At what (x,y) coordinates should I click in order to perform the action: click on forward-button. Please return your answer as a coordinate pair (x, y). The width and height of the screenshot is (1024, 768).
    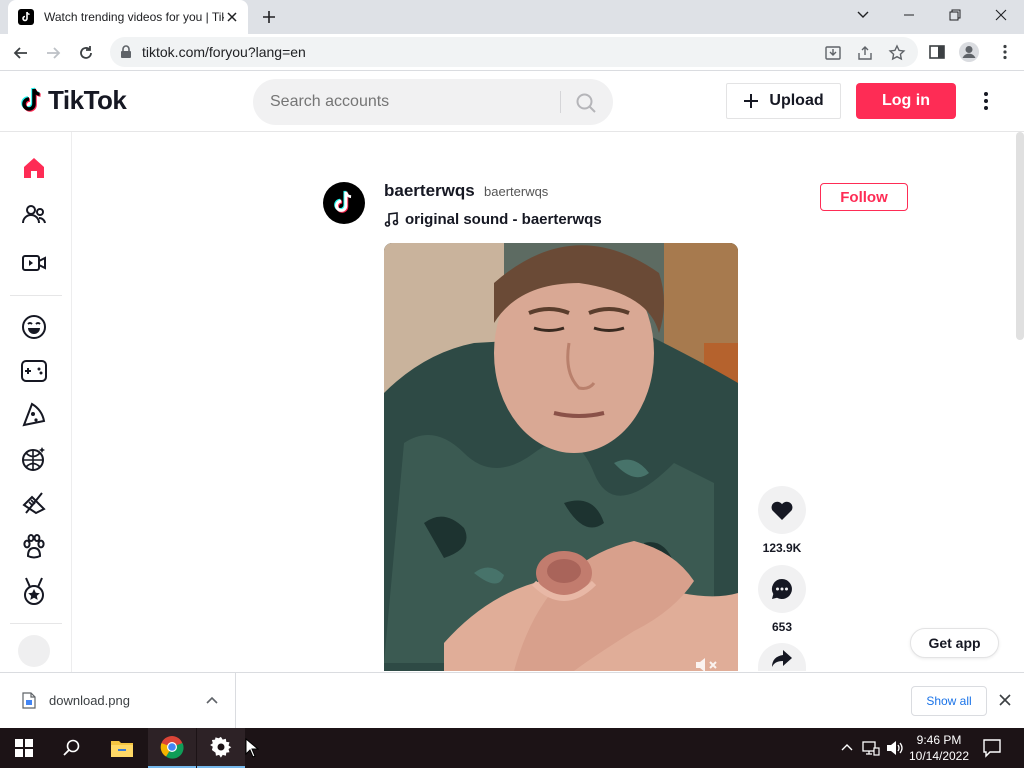
    Looking at the image, I should click on (53, 53).